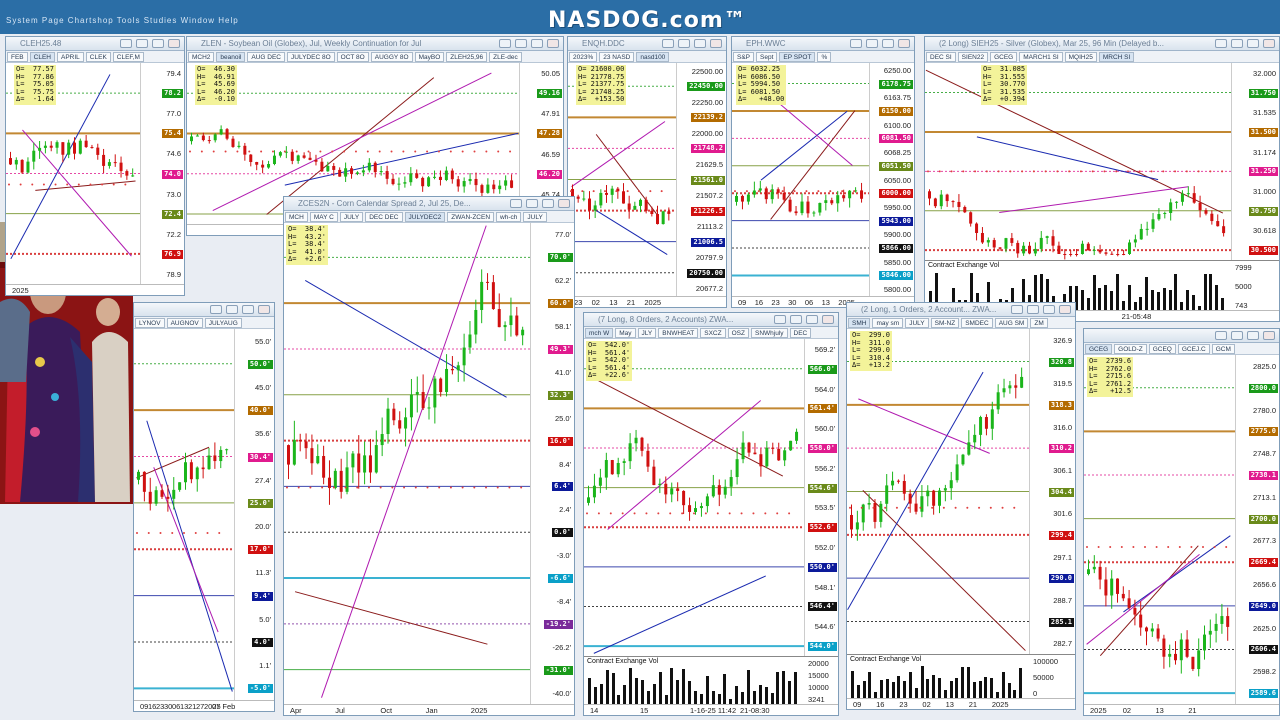 This screenshot has height=720, width=1280. Describe the element at coordinates (769, 333) in the screenshot. I see `tab-snwhjuly: SNWhjuly` at that location.